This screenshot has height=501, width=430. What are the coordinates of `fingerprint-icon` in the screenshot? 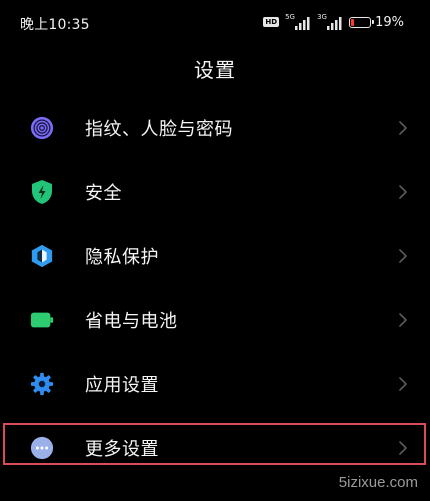 It's located at (42, 128).